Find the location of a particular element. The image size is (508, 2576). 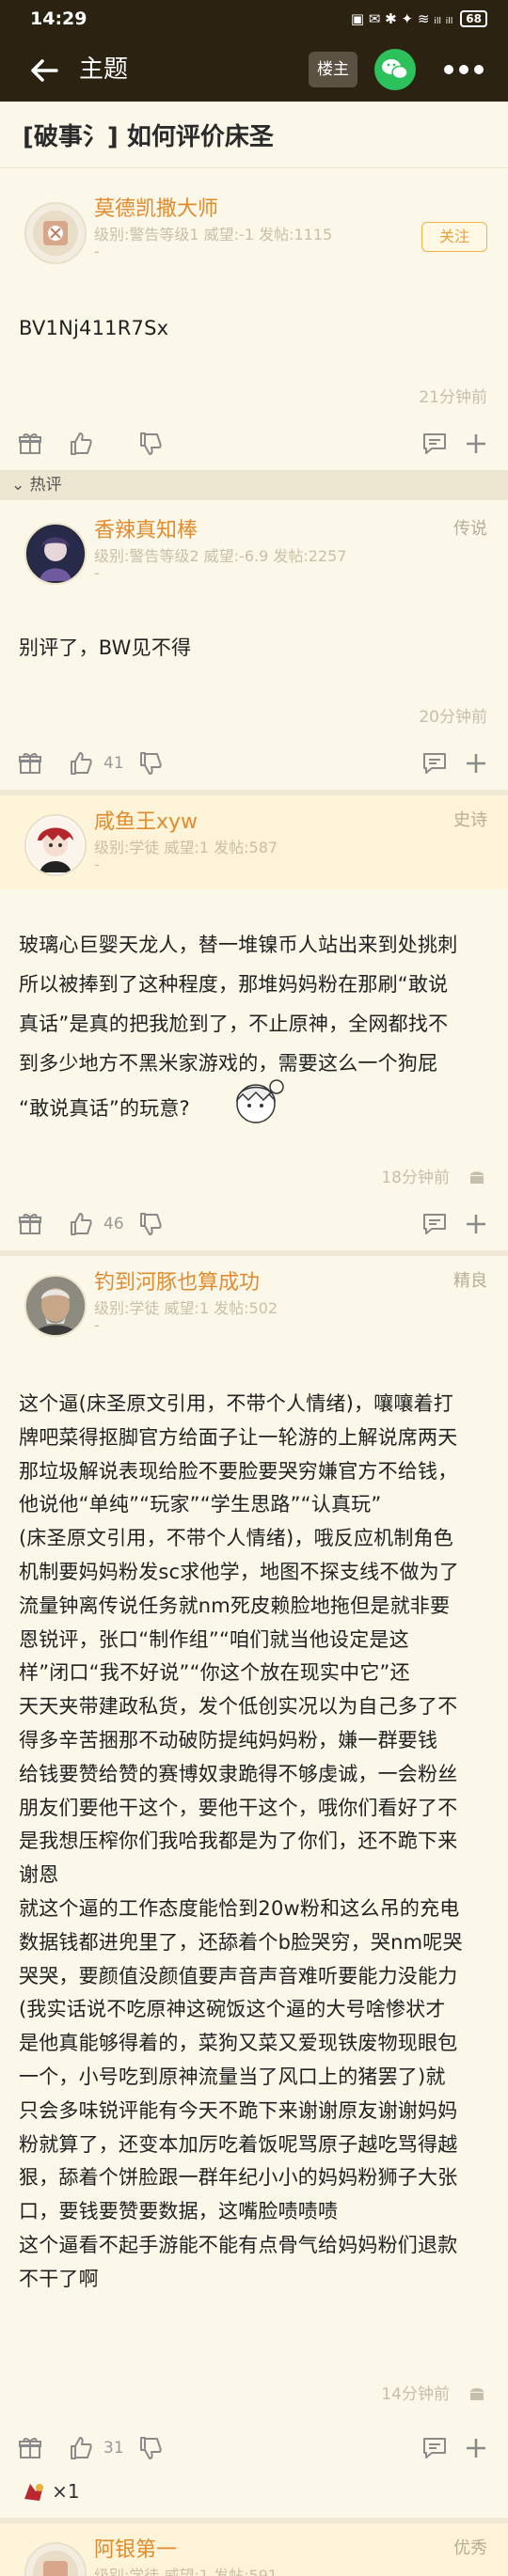

back-arrow-icon is located at coordinates (44, 71).